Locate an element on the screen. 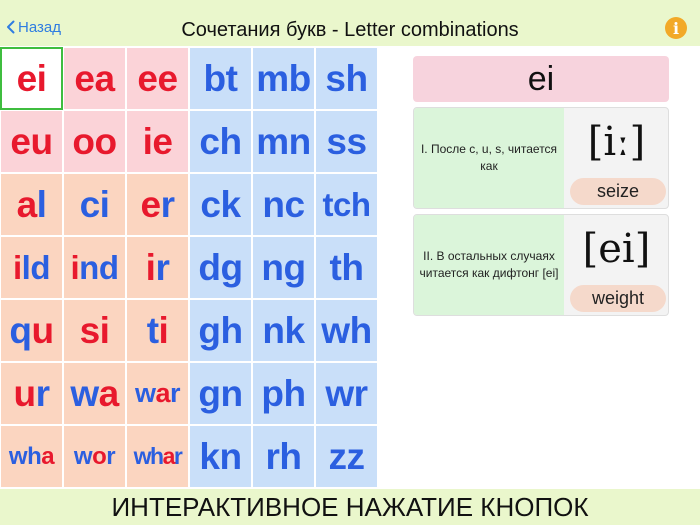  example-word-button: seize is located at coordinates (618, 191).